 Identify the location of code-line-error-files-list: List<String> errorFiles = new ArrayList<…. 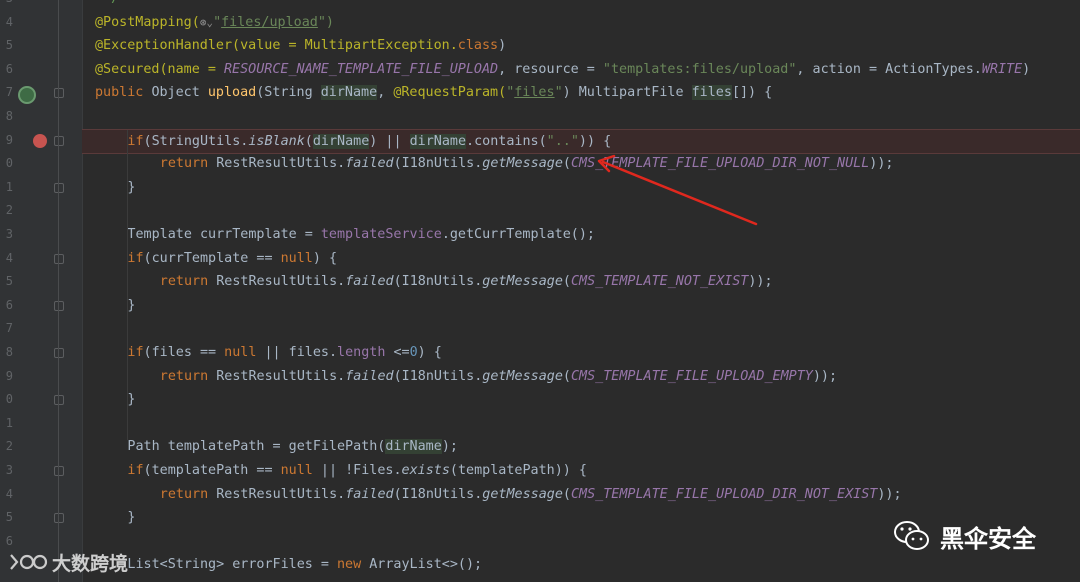
(581, 565).